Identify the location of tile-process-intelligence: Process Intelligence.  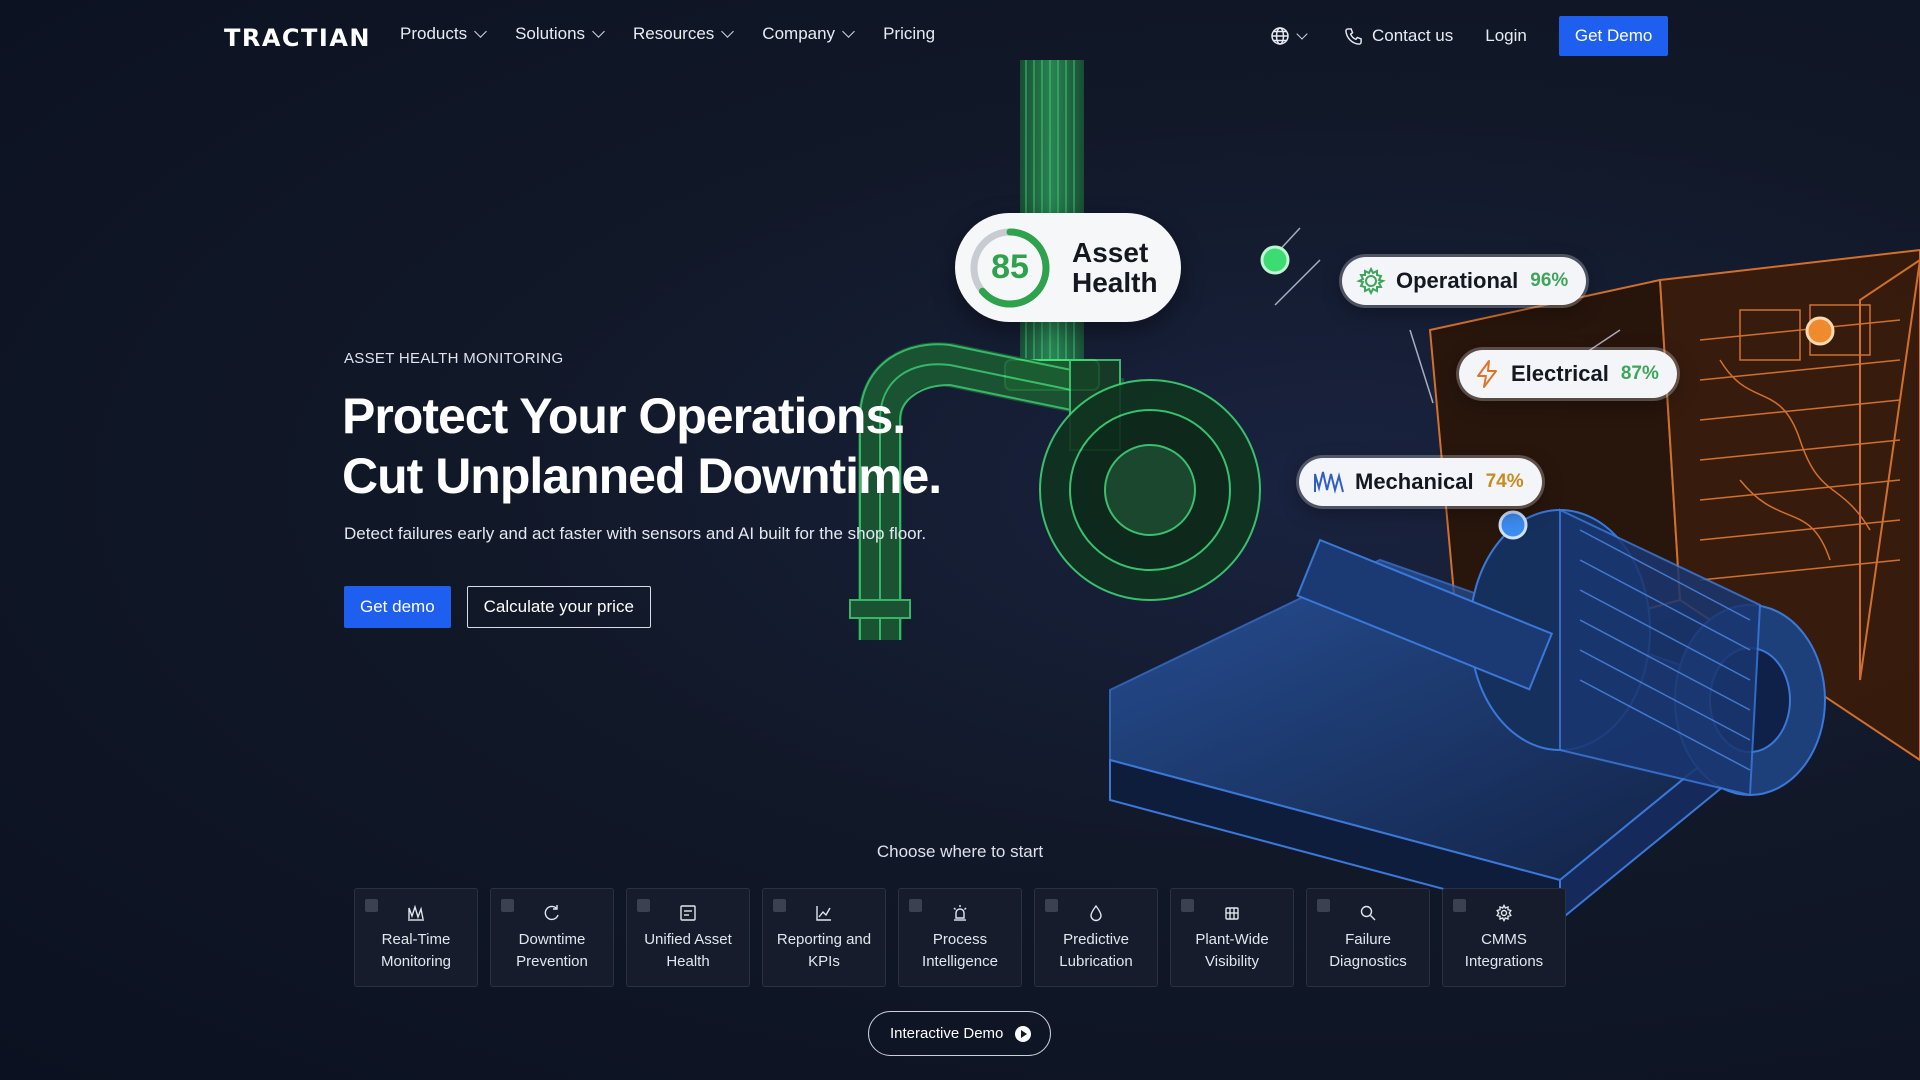
(960, 937).